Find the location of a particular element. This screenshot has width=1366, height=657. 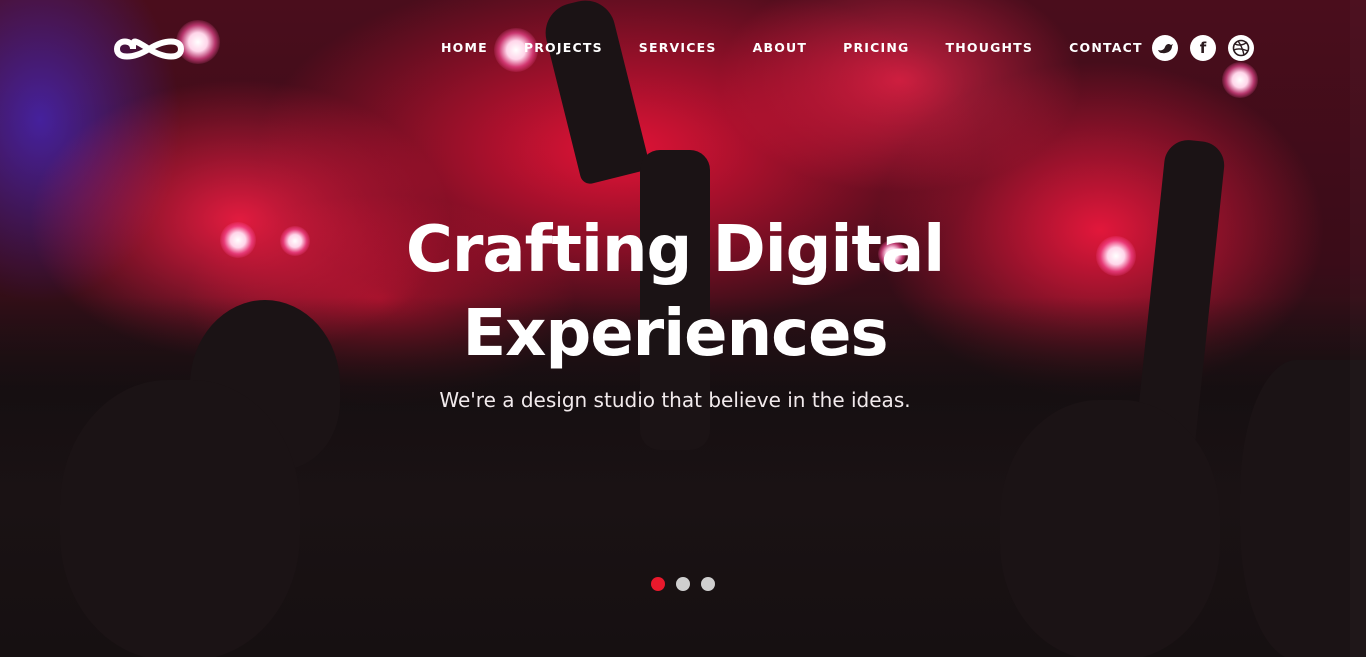

nav-contact: CONTACT is located at coordinates (1106, 47).